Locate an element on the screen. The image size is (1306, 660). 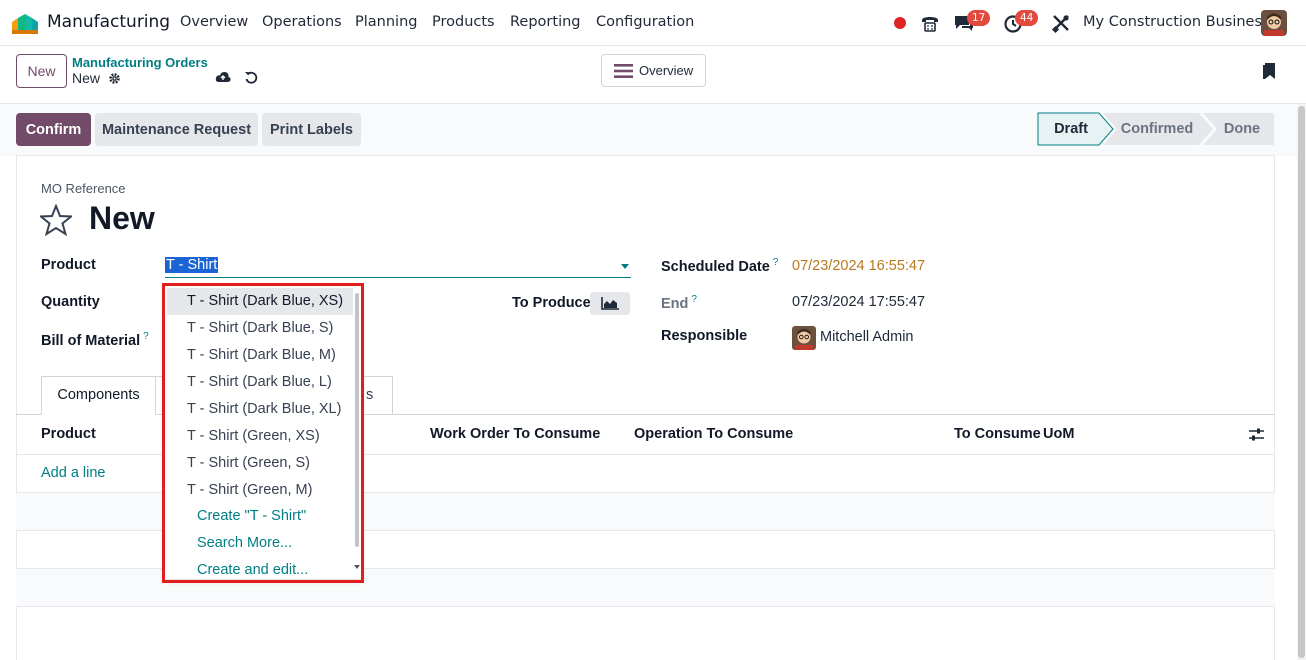
area-chart-icon is located at coordinates (610, 303).